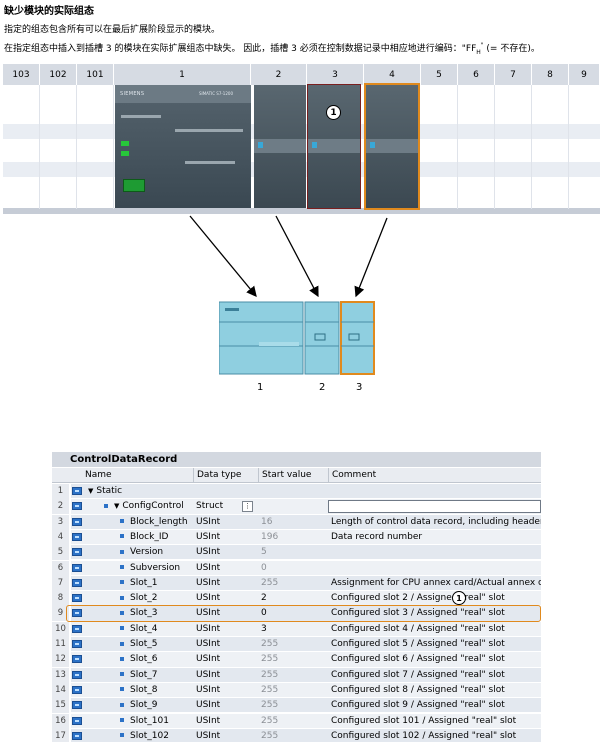 The image size is (602, 742). I want to click on variable-name-cell: ▼ Static, so click(140, 491).